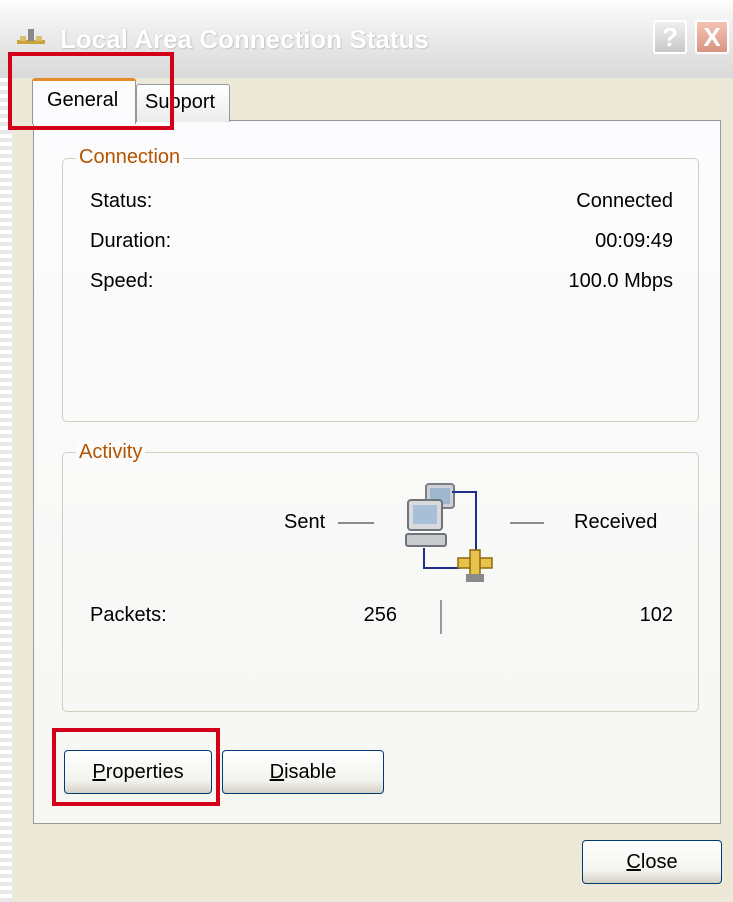  Describe the element at coordinates (277, 771) in the screenshot. I see `disable-accel: D` at that location.